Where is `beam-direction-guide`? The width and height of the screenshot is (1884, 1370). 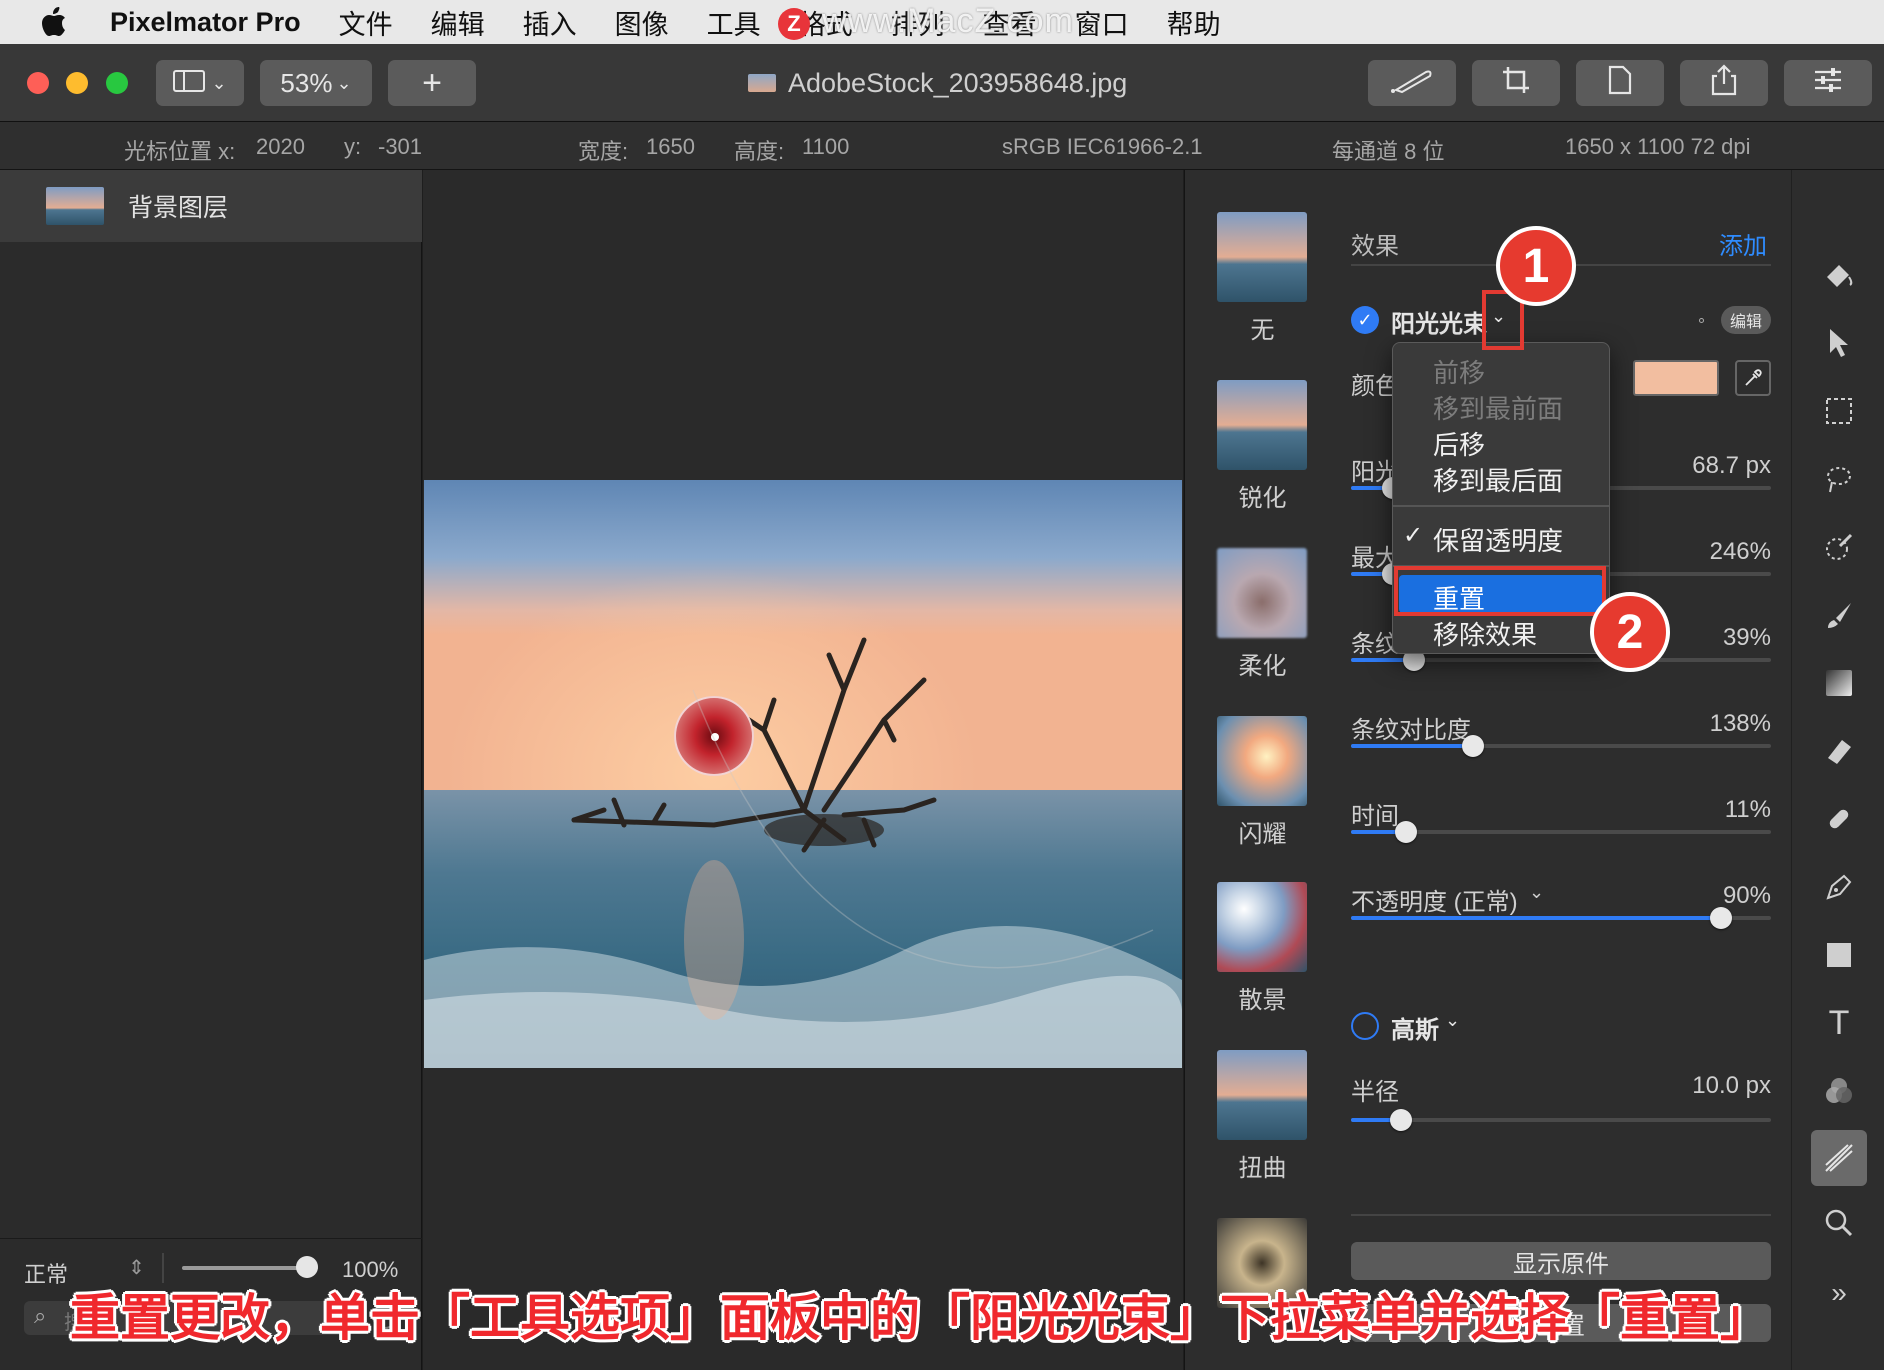 beam-direction-guide is located at coordinates (923, 829).